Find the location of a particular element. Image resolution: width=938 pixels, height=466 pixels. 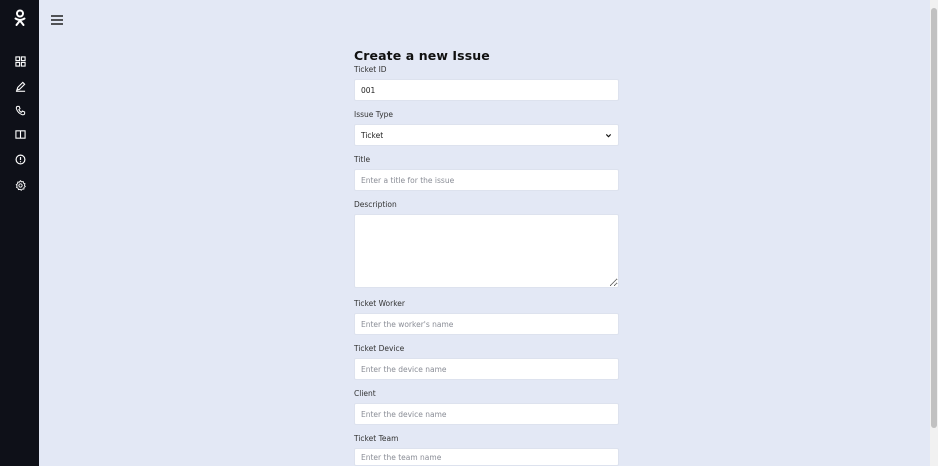

ticket-id-input is located at coordinates (486, 90).